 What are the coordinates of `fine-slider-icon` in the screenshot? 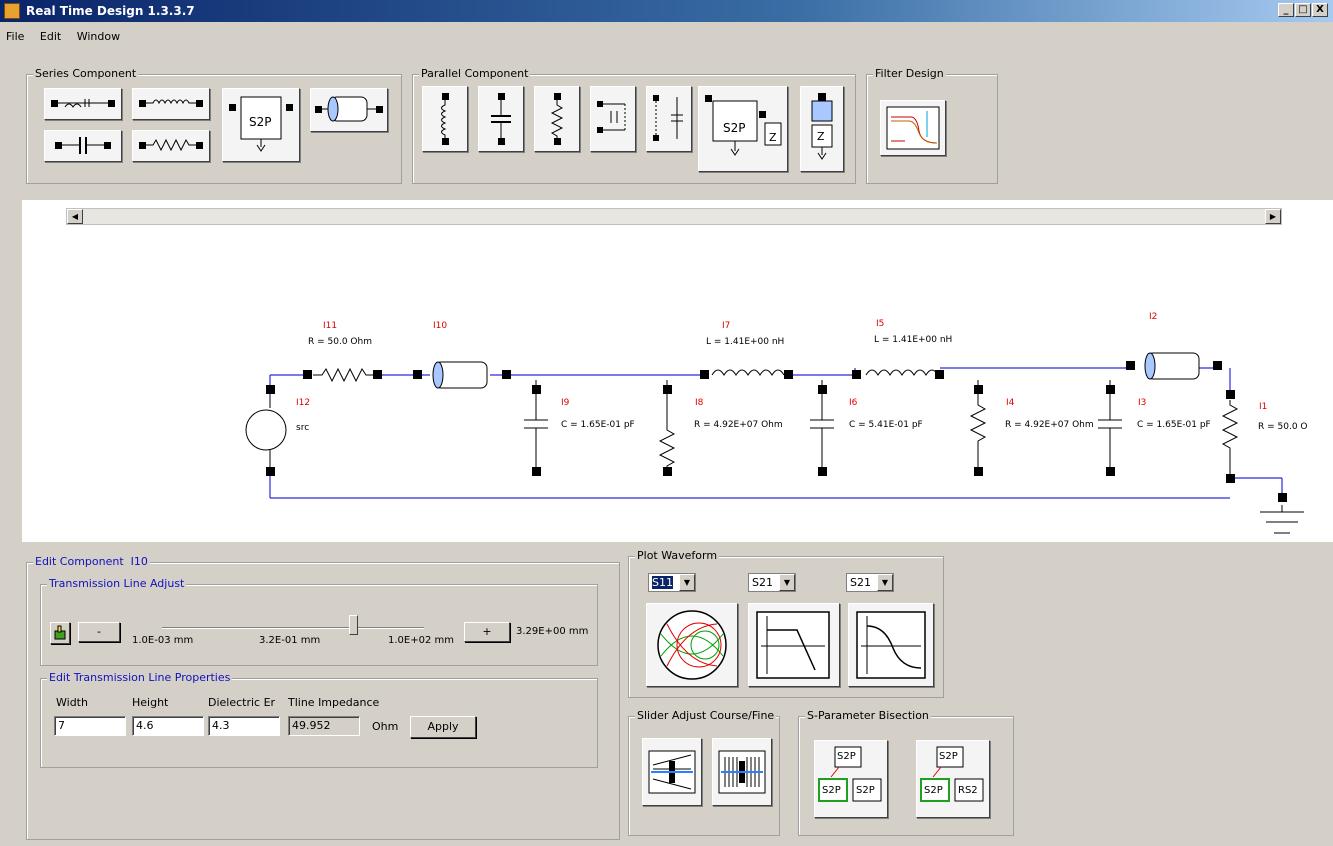 It's located at (742, 772).